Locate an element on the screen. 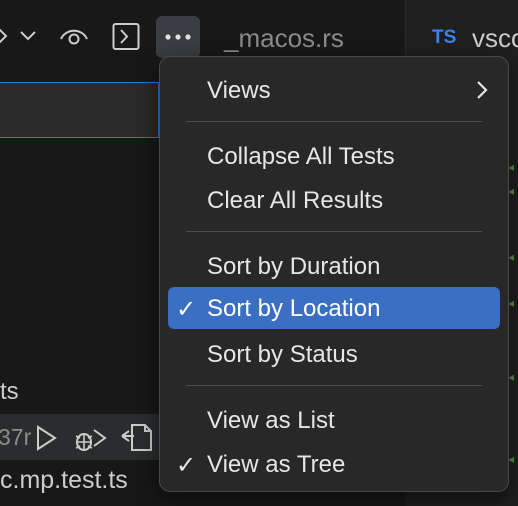  menu-item-label: Clear All Results is located at coordinates (295, 200).